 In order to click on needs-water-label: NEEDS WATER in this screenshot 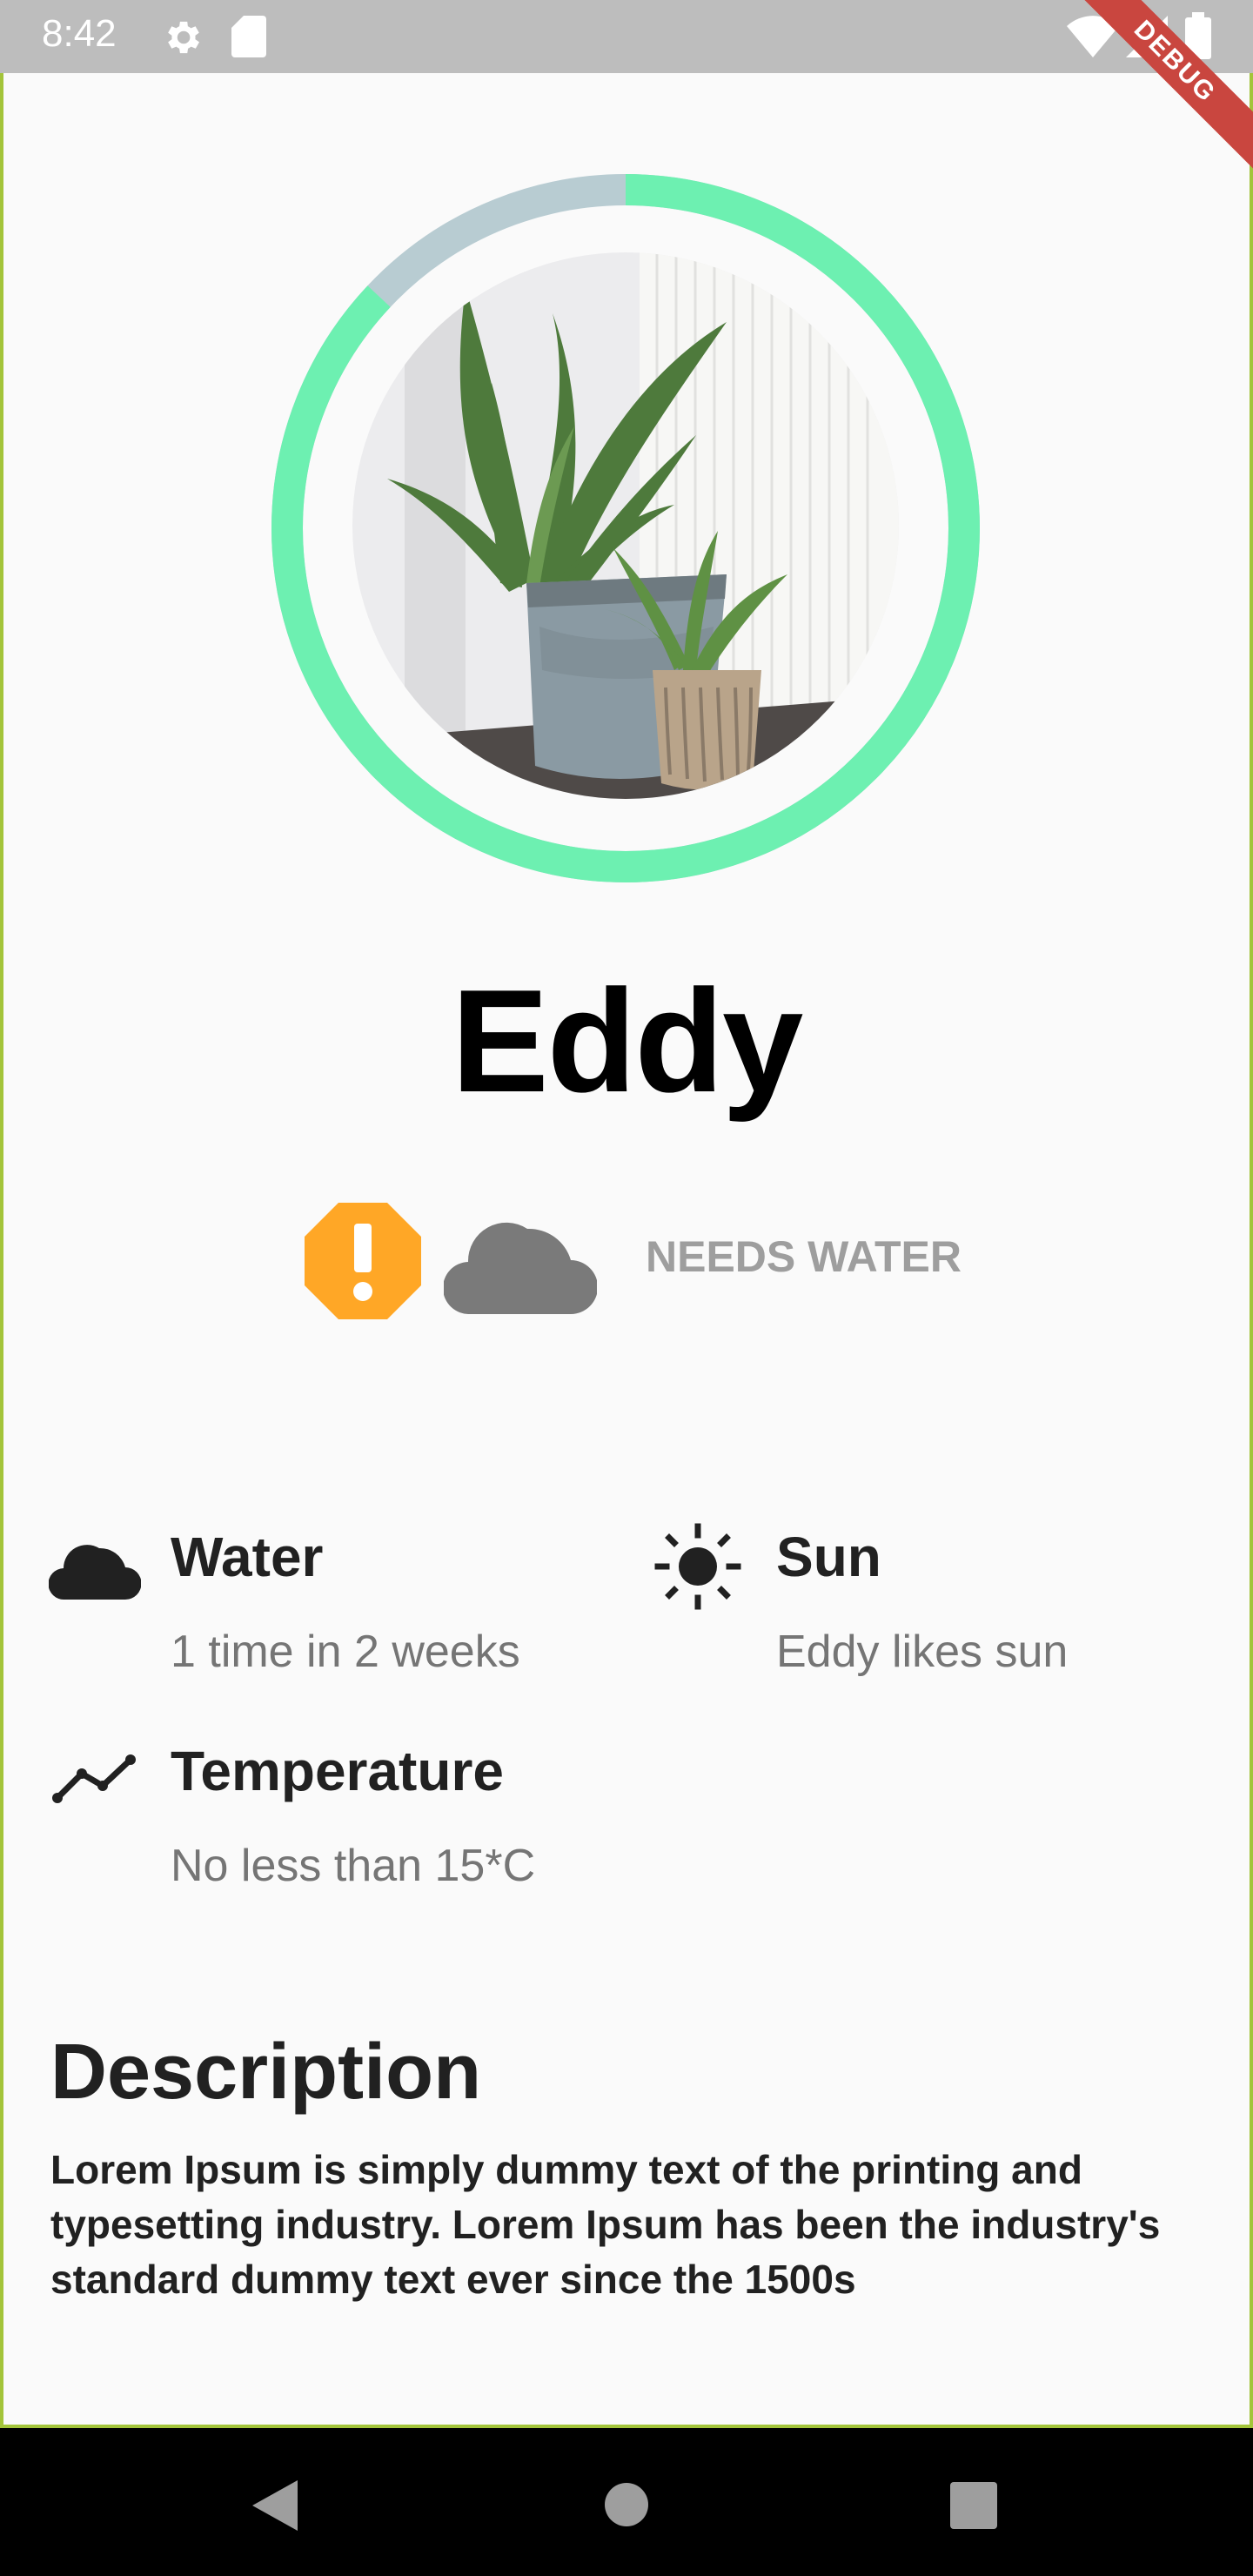, I will do `click(804, 1256)`.